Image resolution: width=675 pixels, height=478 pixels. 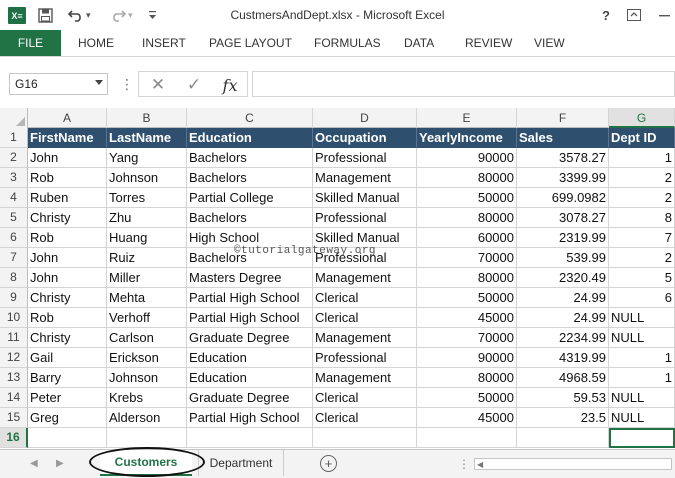 What do you see at coordinates (230, 85) in the screenshot?
I see `insert-function-icon: fx` at bounding box center [230, 85].